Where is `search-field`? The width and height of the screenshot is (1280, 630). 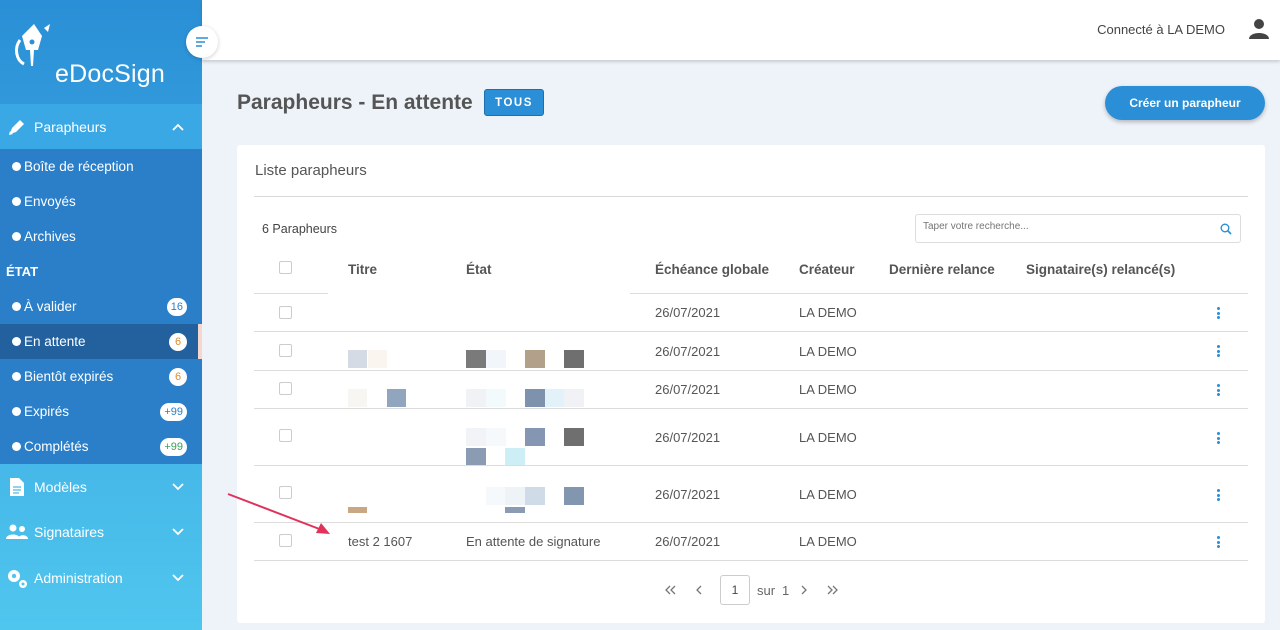
search-field is located at coordinates (1078, 228).